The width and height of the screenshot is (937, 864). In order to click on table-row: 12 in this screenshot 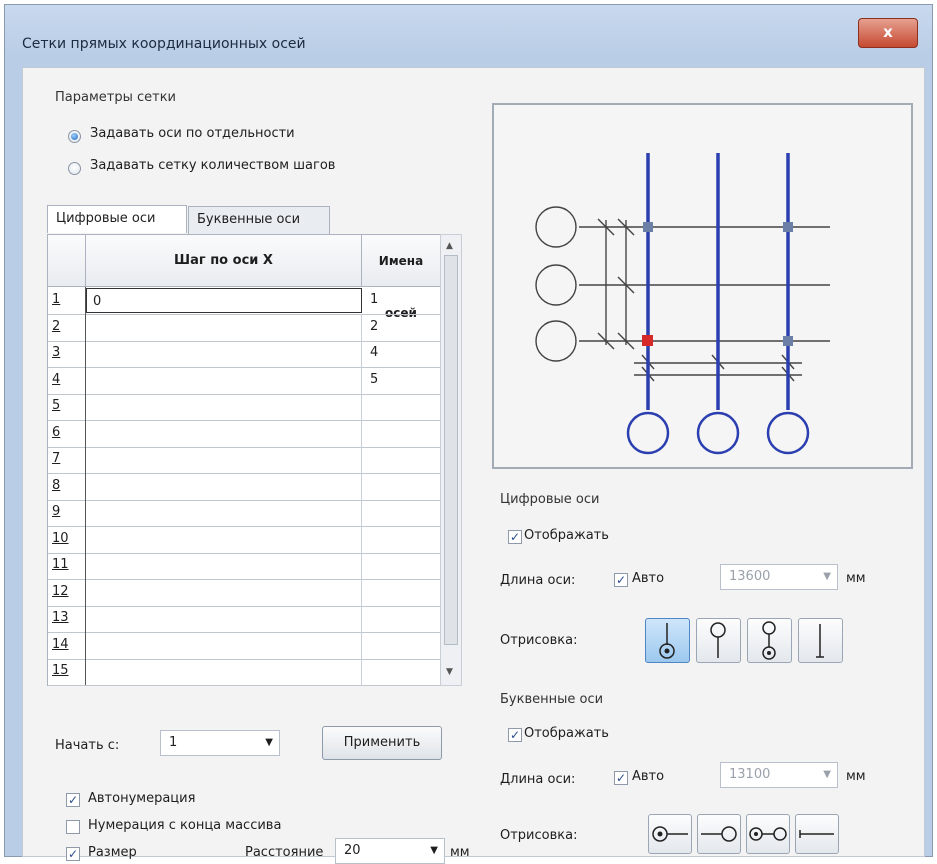, I will do `click(244, 592)`.